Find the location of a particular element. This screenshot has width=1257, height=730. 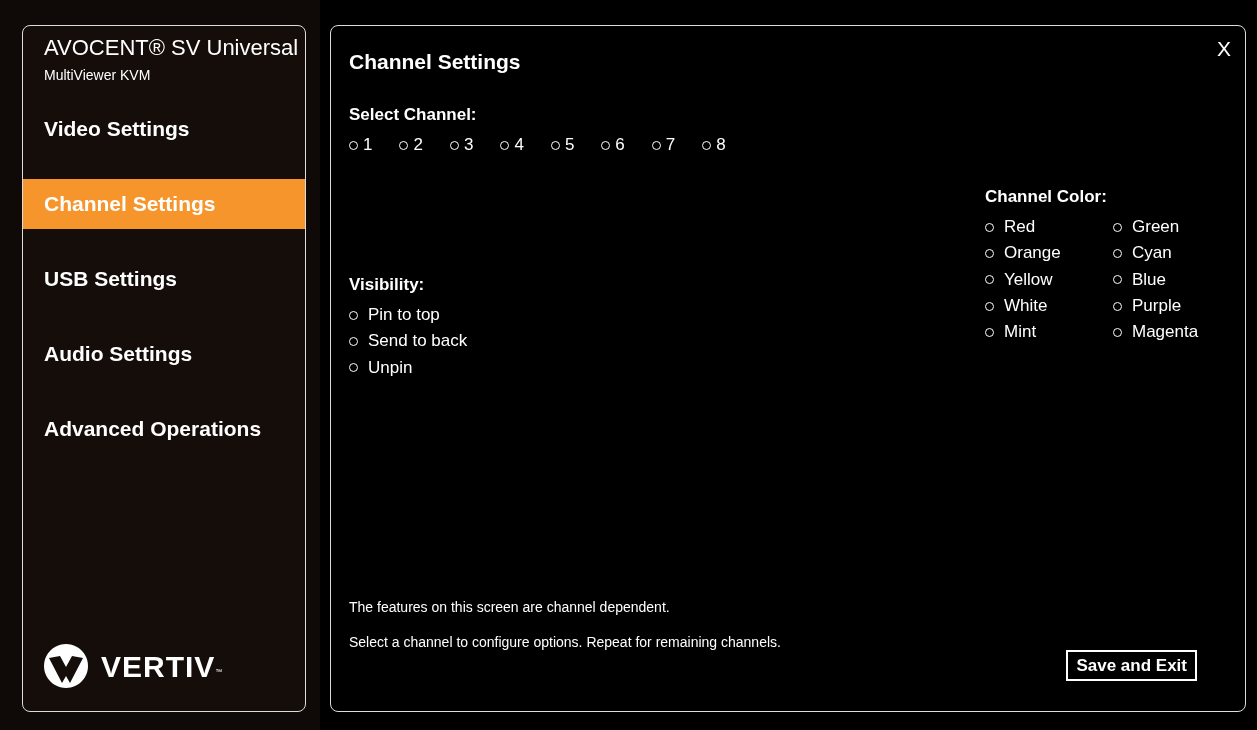

info-text: The features on this screen are channel dependent. is located at coordinates (510, 607).